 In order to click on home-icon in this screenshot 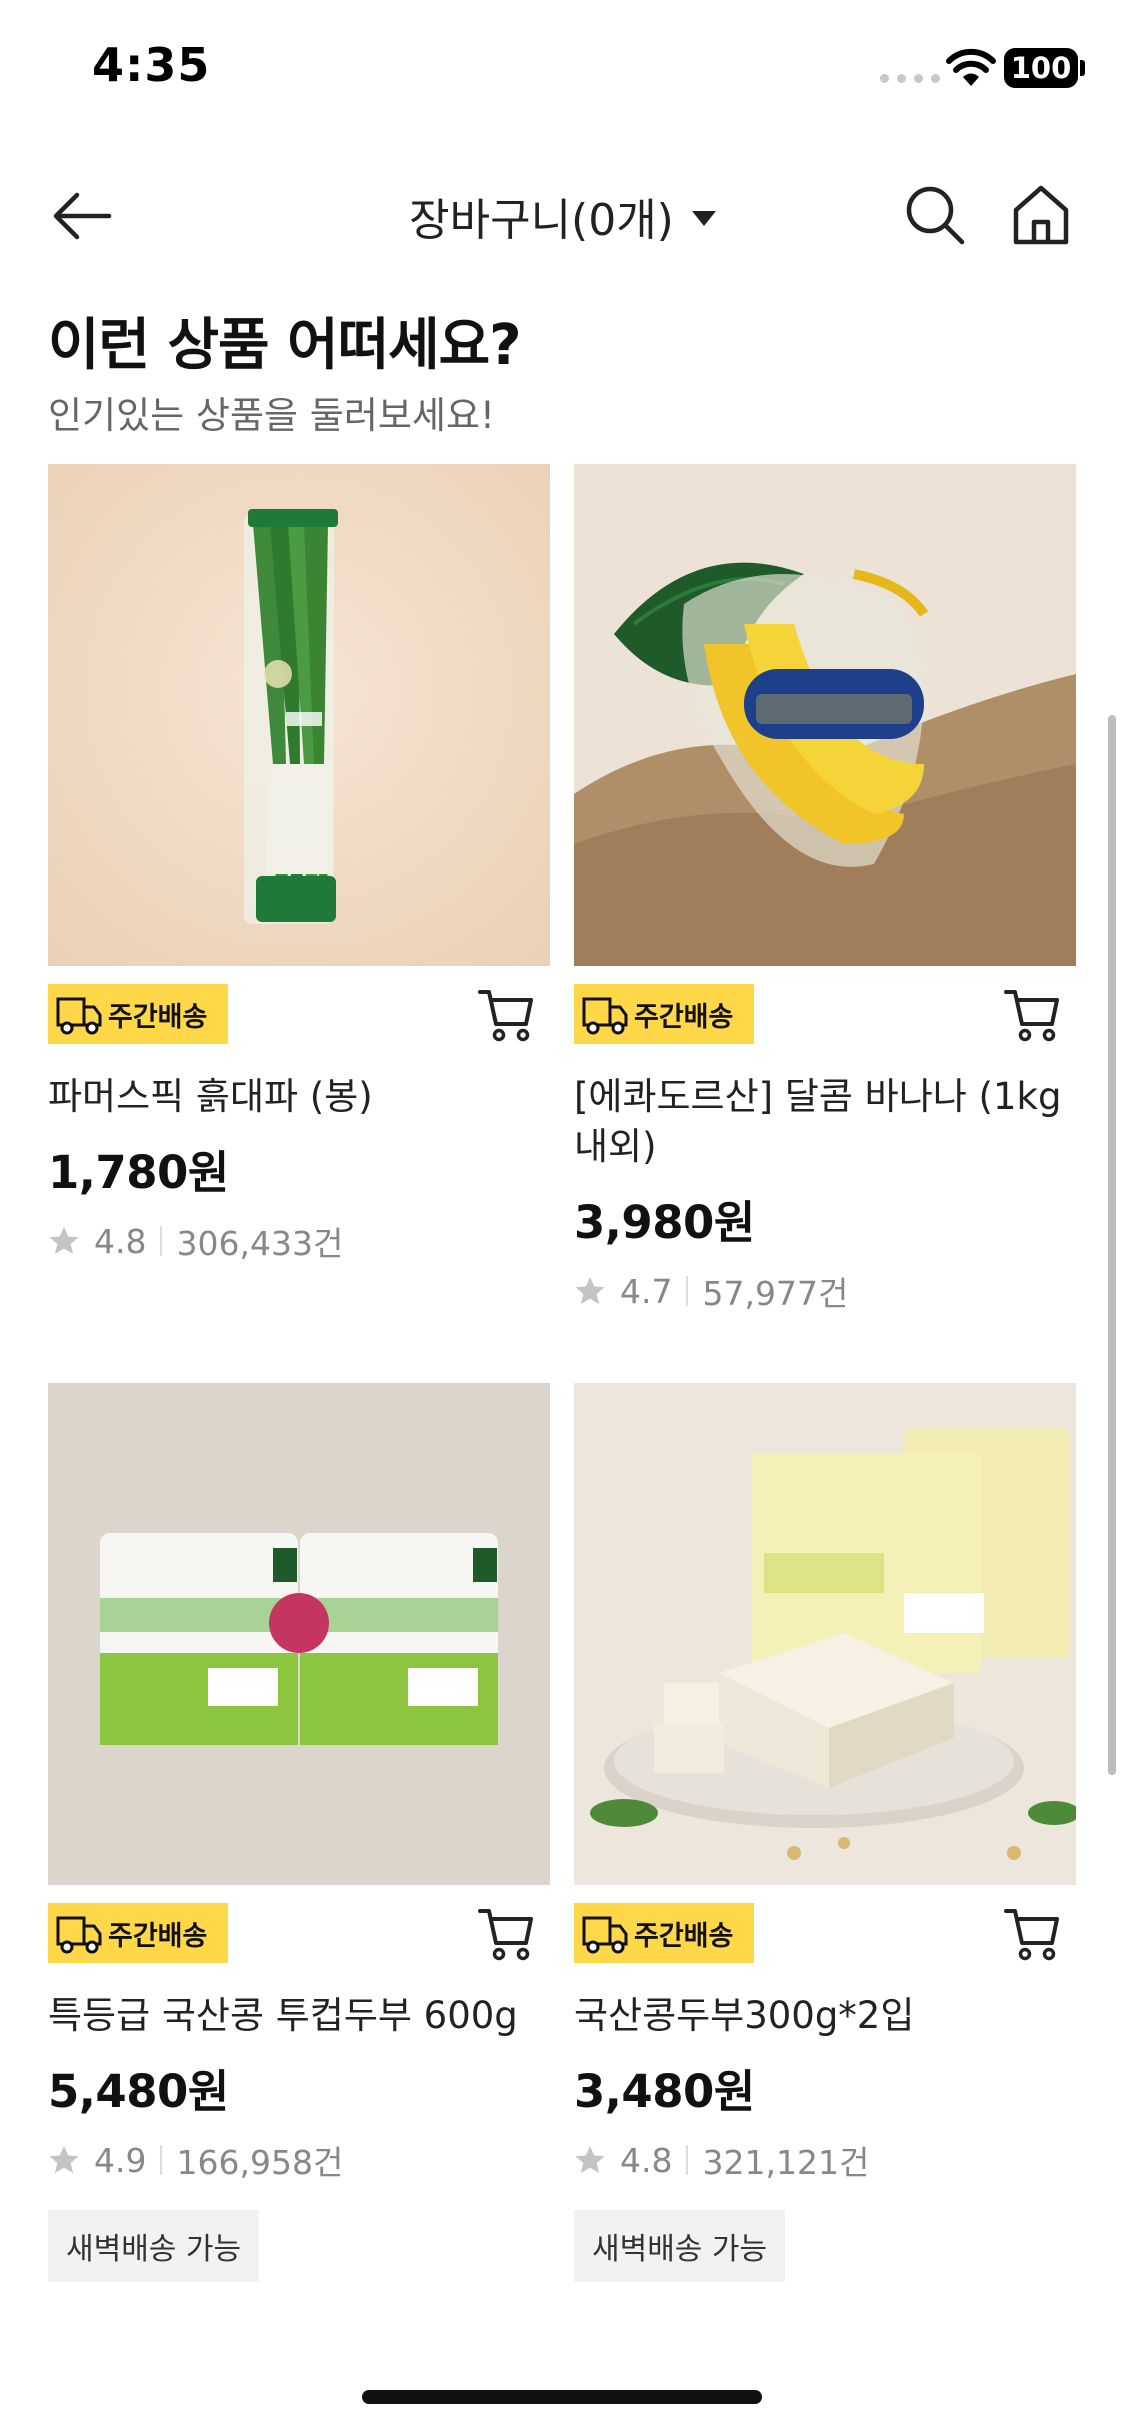, I will do `click(1041, 215)`.